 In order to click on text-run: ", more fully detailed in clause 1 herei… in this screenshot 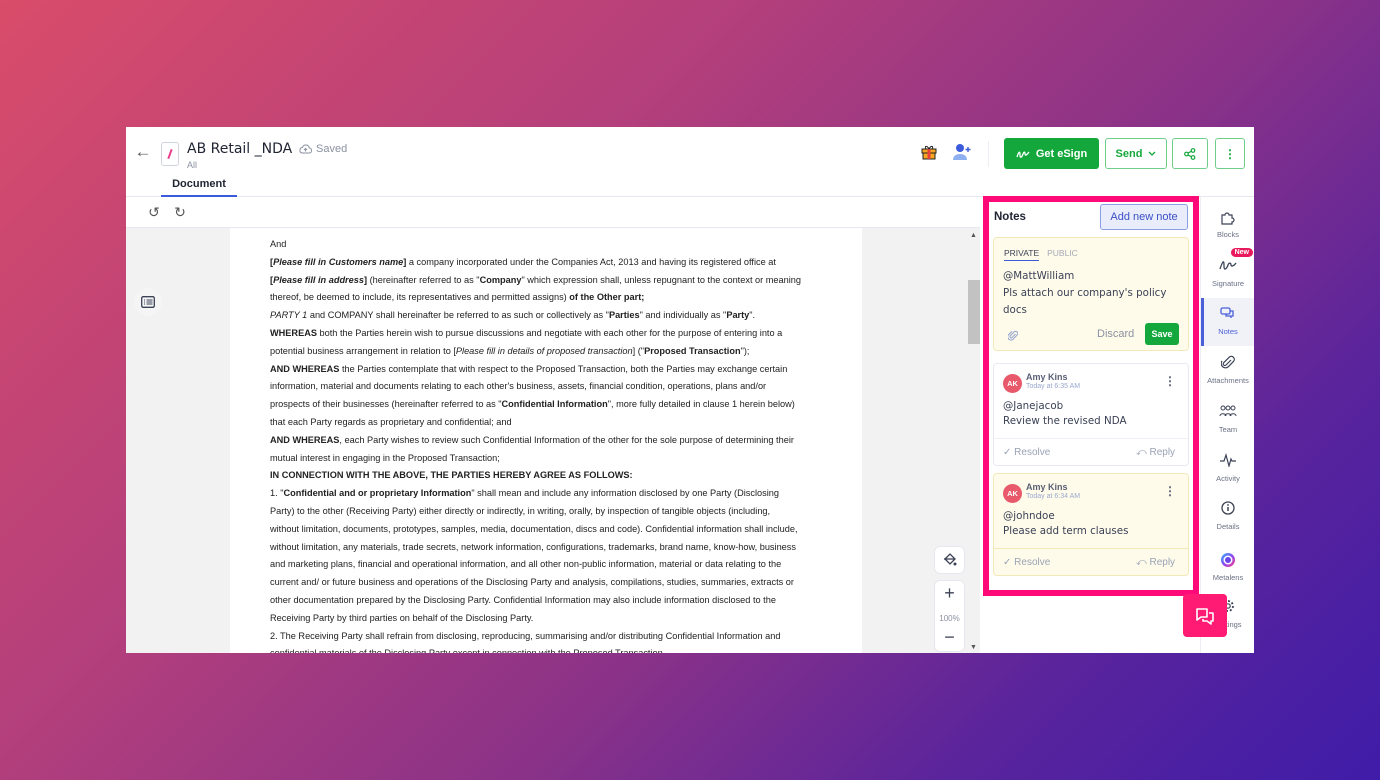, I will do `click(701, 404)`.